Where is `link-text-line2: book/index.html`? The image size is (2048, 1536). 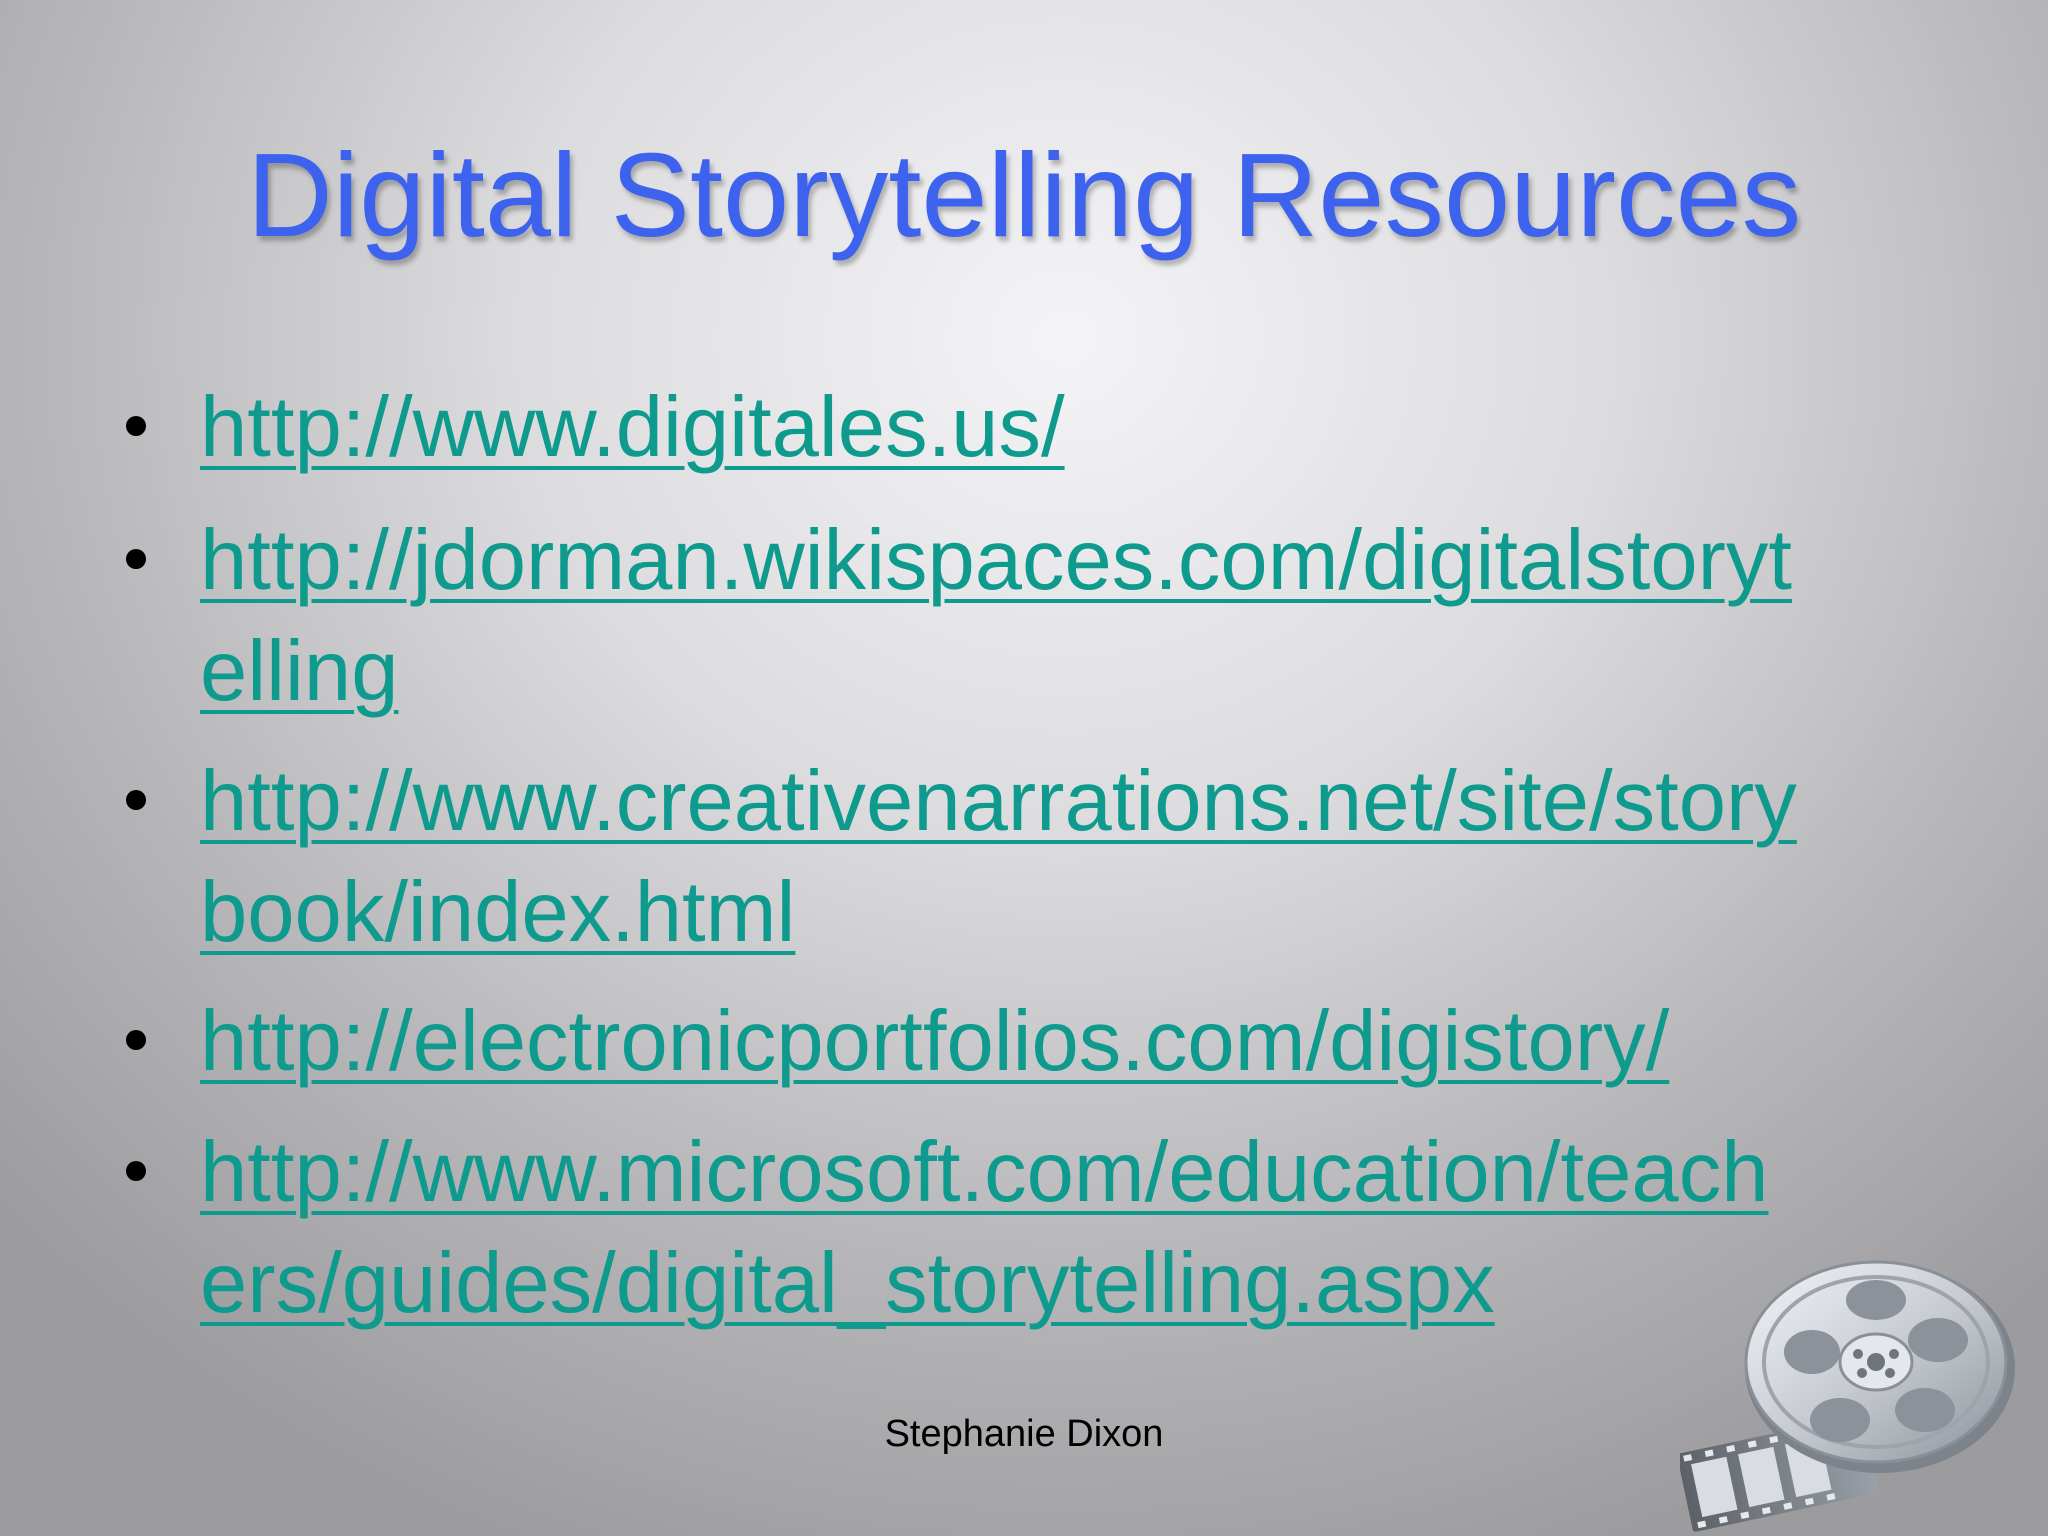
link-text-line2: book/index.html is located at coordinates (498, 912).